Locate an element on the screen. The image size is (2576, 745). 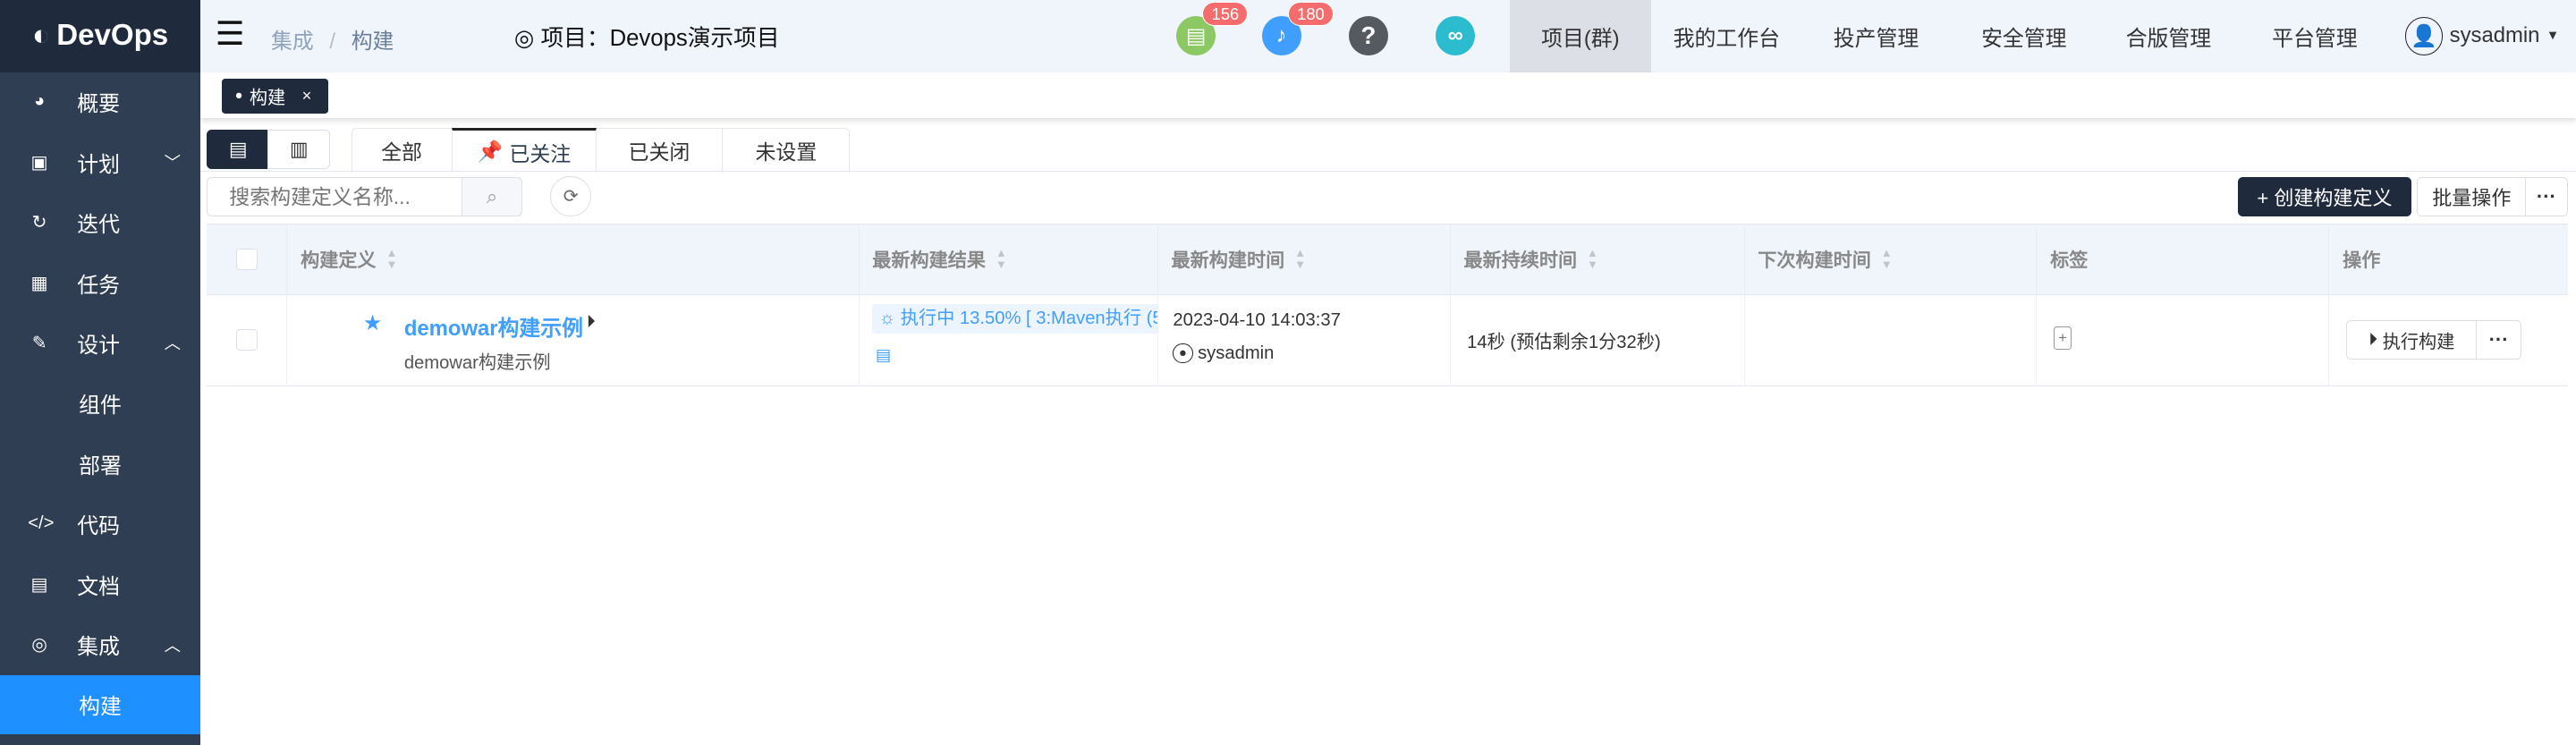
user-icon: ● is located at coordinates (1183, 354).